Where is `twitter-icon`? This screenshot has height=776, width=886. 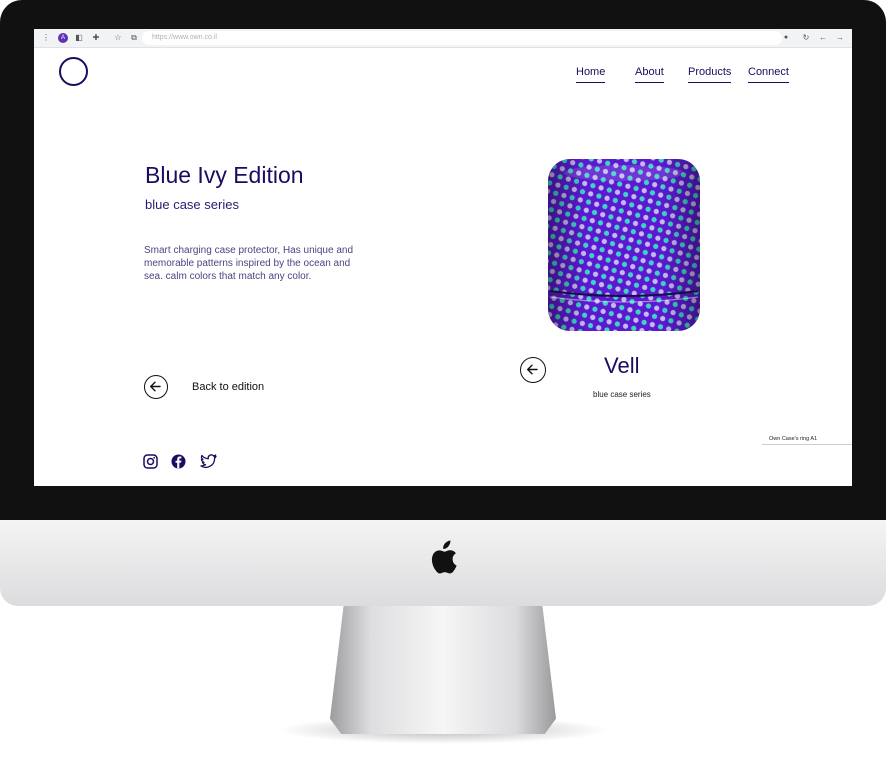
twitter-icon is located at coordinates (208, 461).